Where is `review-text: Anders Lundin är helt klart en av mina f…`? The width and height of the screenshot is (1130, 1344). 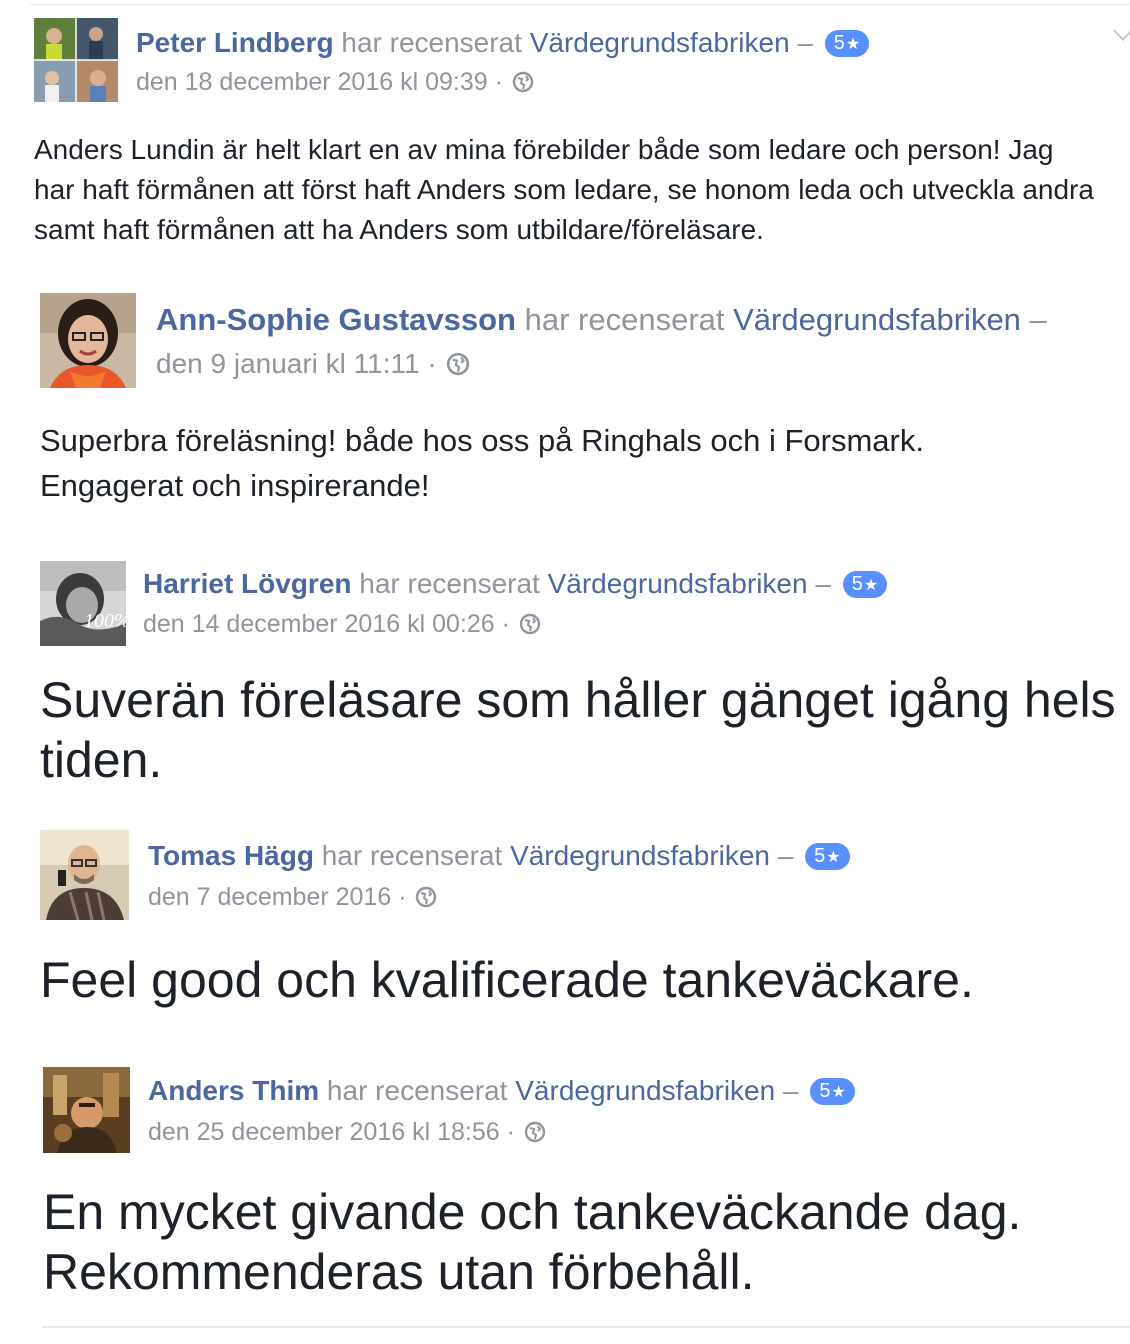
review-text: Anders Lundin är helt klart en av mina f… is located at coordinates (564, 189).